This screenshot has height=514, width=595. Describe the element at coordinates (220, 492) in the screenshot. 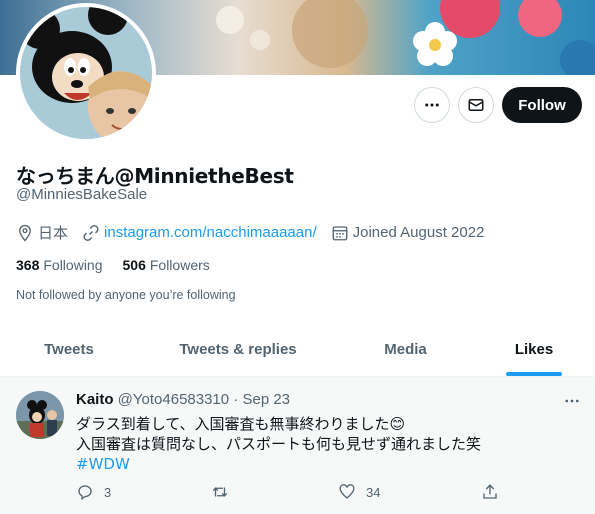

I see `retweet-icon` at that location.